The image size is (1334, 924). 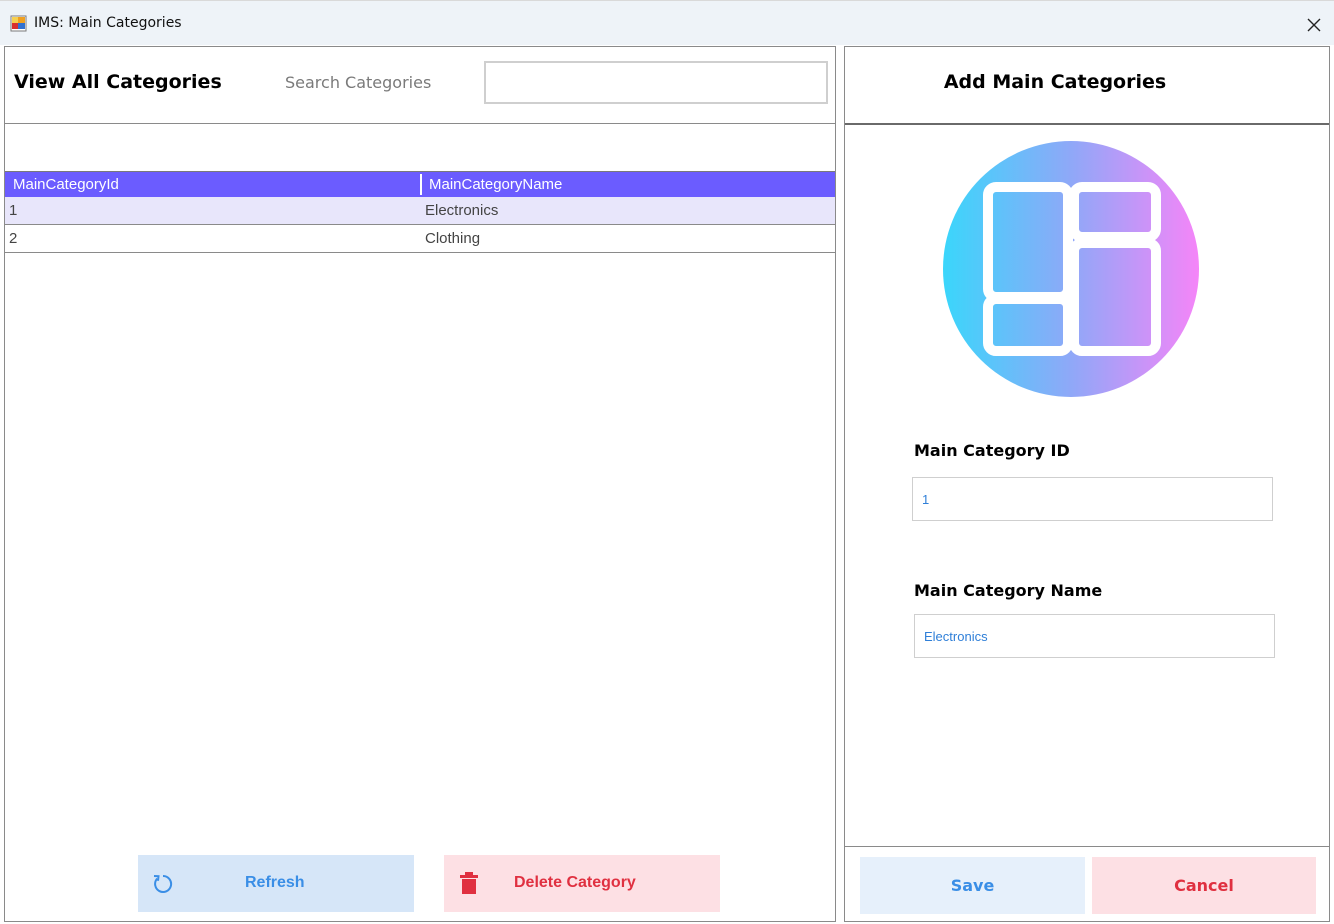 I want to click on add-title: Add Main Categories, so click(x=1055, y=82).